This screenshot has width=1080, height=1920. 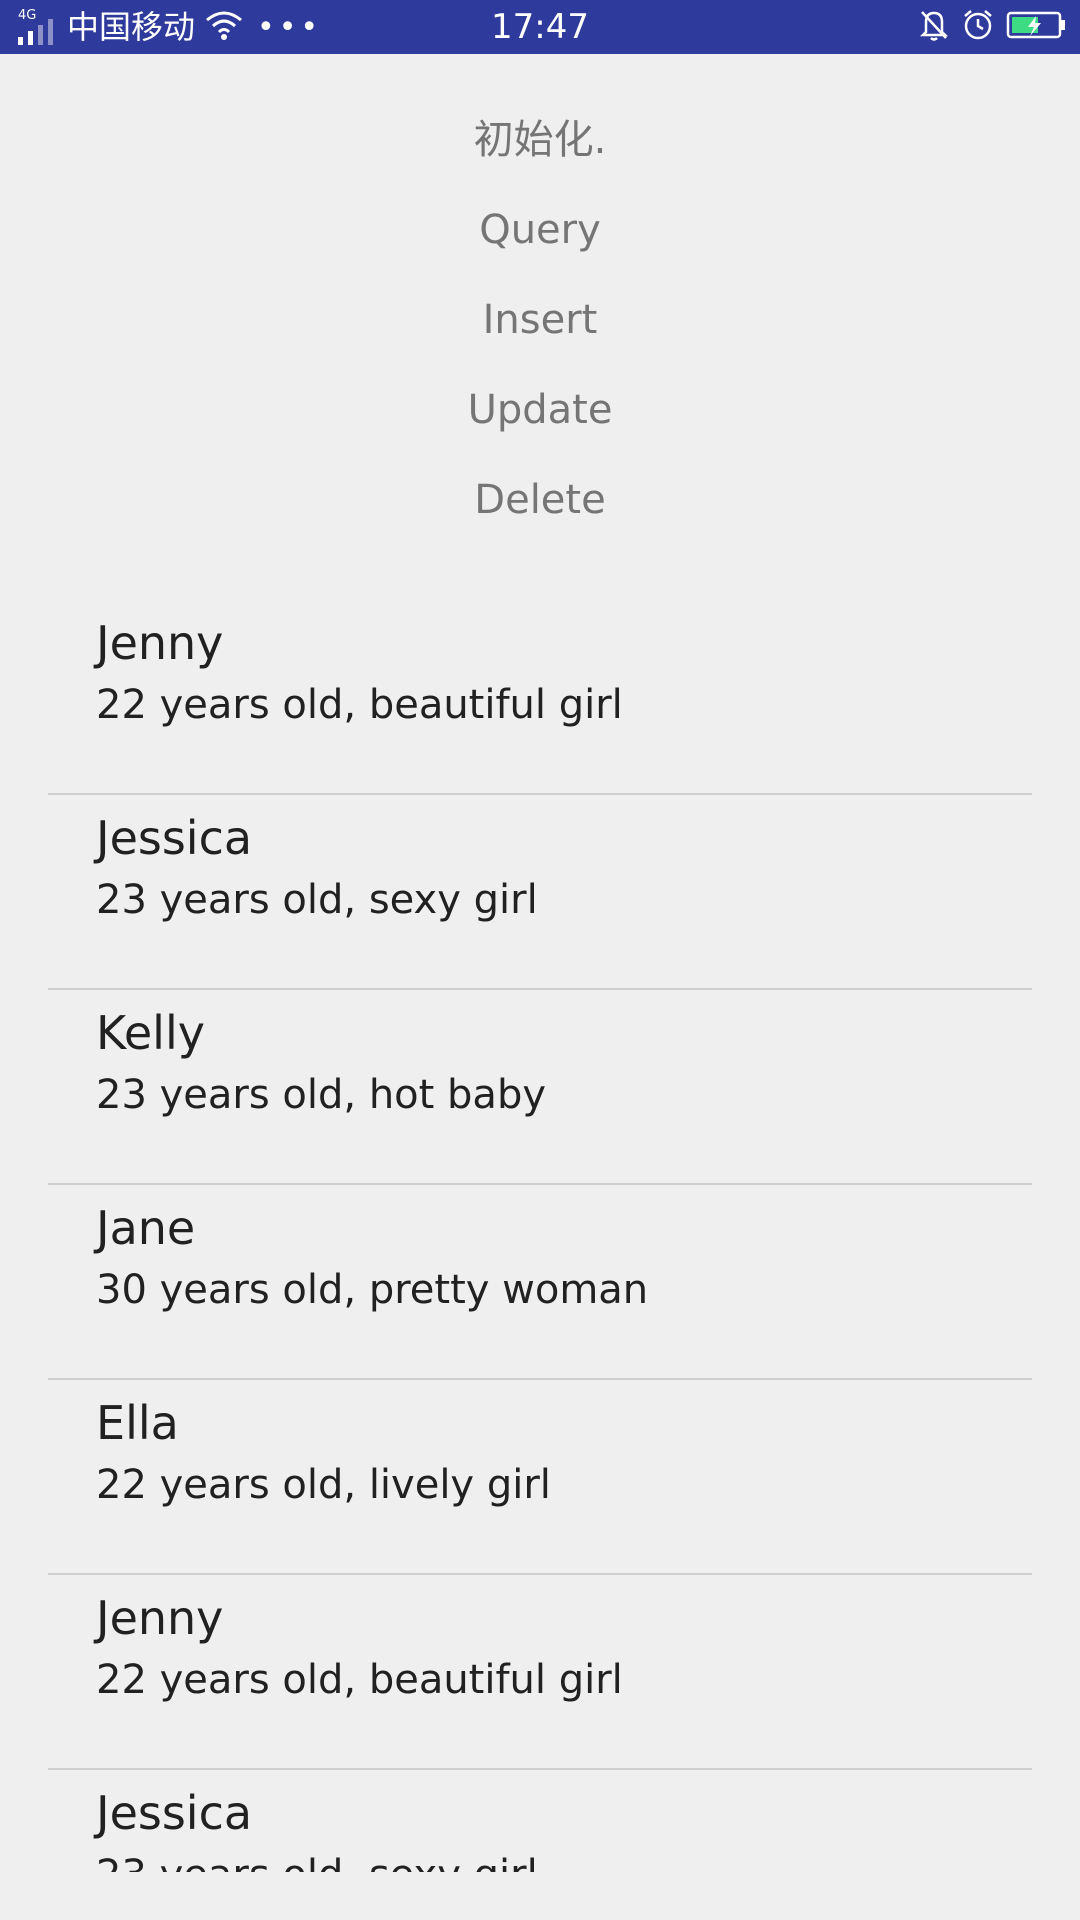 What do you see at coordinates (540, 27) in the screenshot?
I see `status-bar: 4G 中国移动 ••• 17:47` at bounding box center [540, 27].